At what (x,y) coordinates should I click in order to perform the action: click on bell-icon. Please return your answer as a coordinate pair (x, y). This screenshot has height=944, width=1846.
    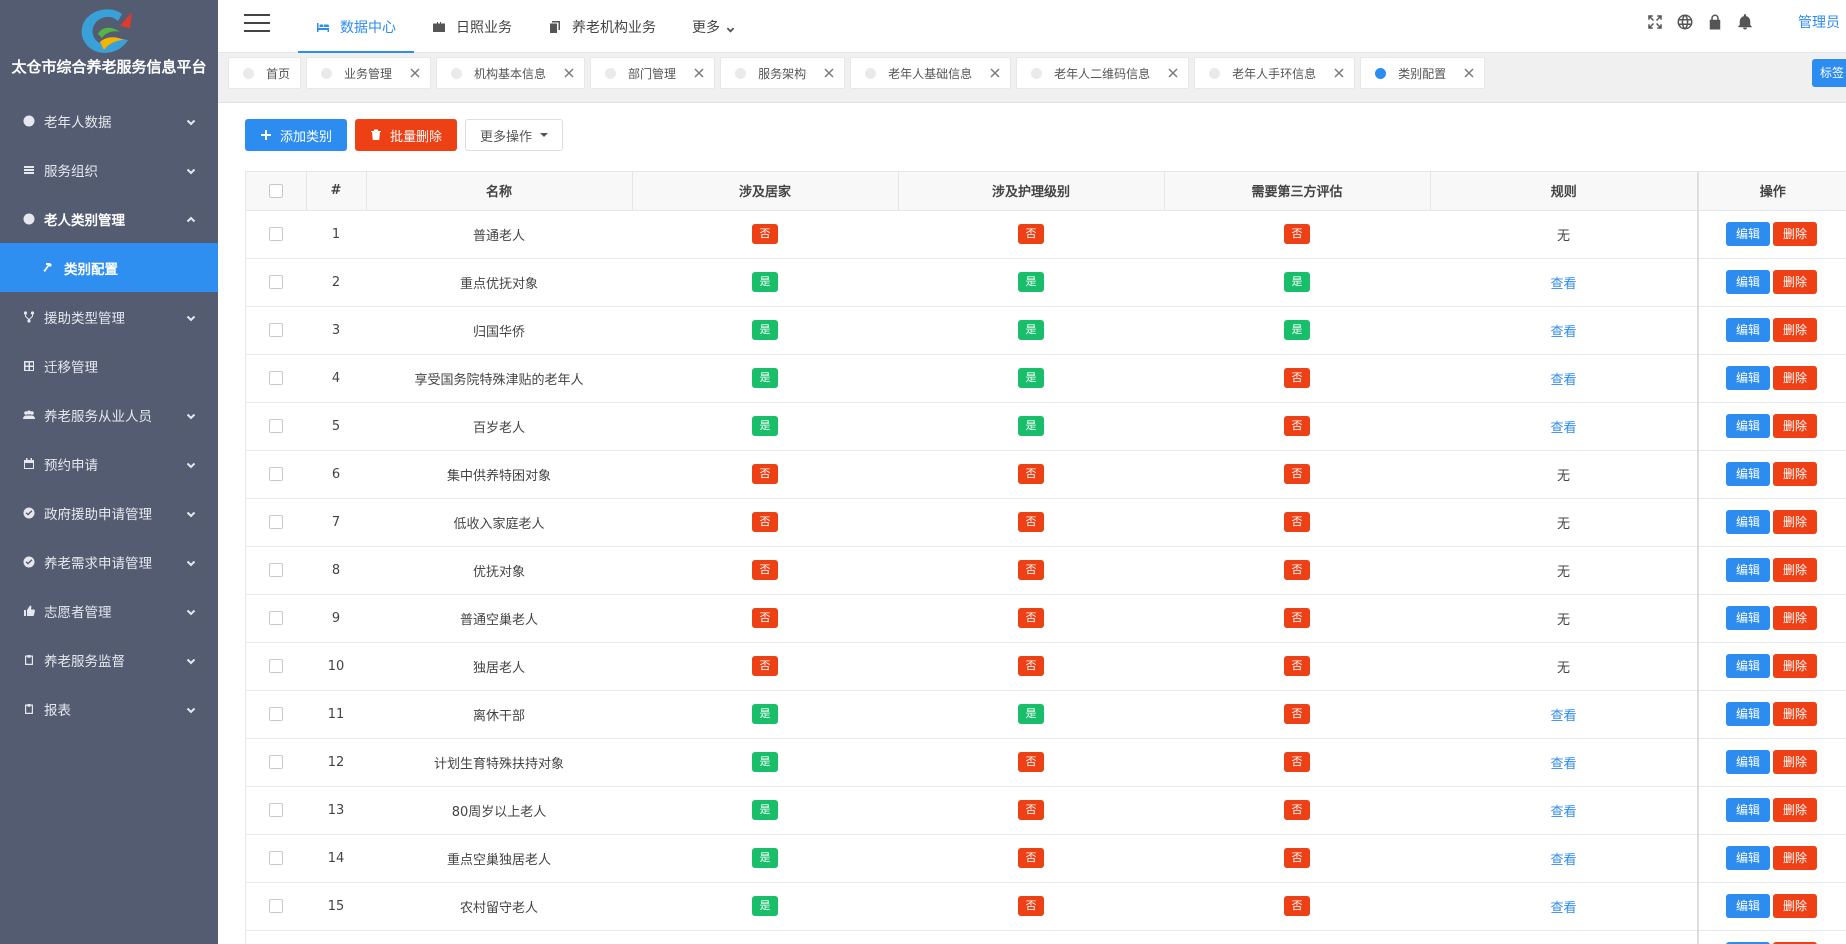
    Looking at the image, I should click on (1745, 22).